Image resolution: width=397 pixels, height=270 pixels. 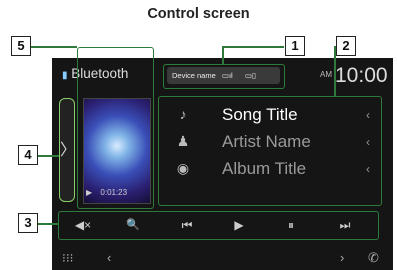 What do you see at coordinates (326, 74) in the screenshot?
I see `clock-am: AM` at bounding box center [326, 74].